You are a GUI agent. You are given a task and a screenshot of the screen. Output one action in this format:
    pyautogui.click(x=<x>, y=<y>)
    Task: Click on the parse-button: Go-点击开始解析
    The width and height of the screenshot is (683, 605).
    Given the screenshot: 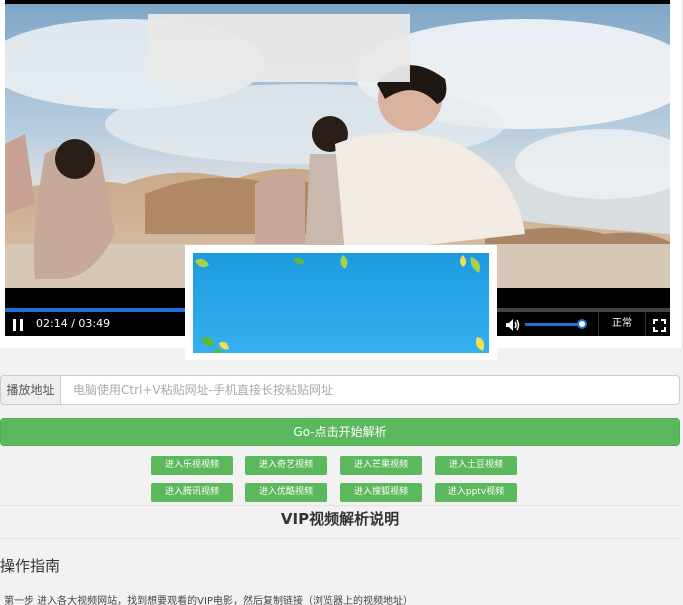 What is the action you would take?
    pyautogui.click(x=340, y=432)
    